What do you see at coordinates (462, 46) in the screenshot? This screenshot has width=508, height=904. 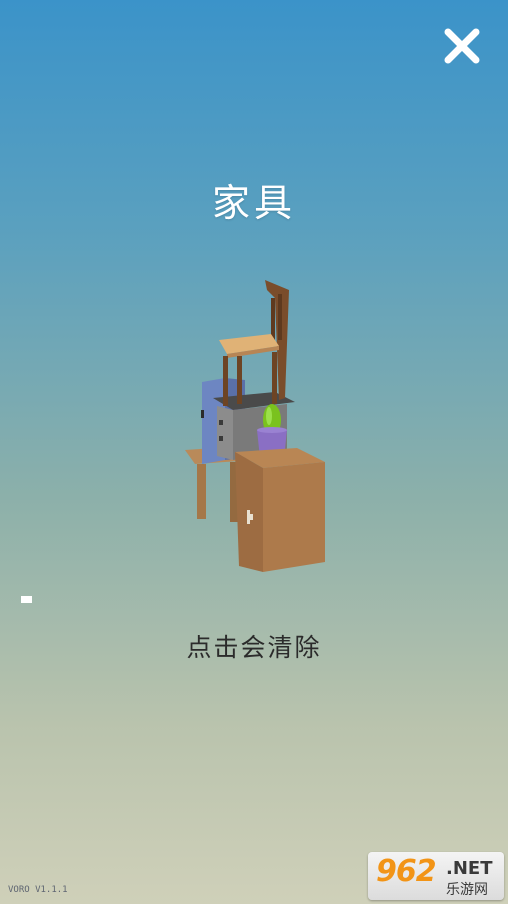 I see `close-icon` at bounding box center [462, 46].